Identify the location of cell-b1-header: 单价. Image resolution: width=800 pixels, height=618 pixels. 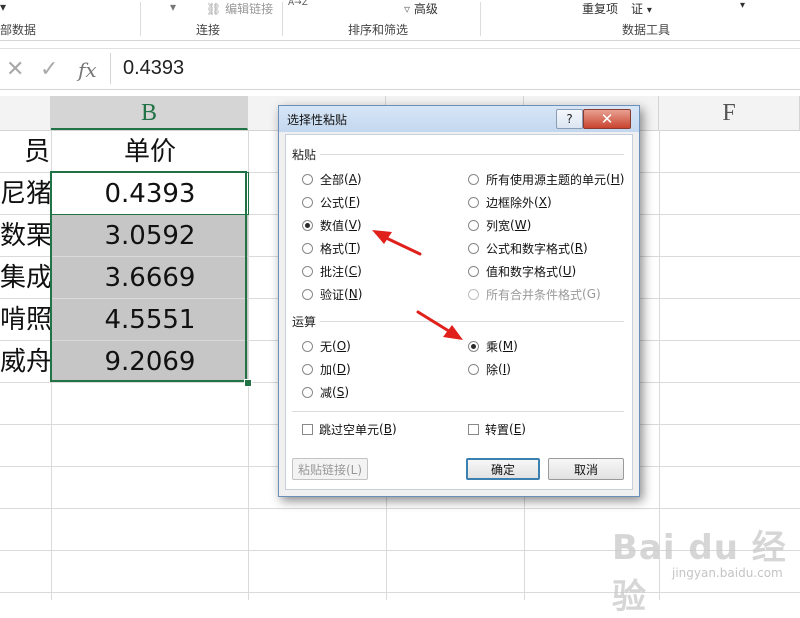
(150, 151).